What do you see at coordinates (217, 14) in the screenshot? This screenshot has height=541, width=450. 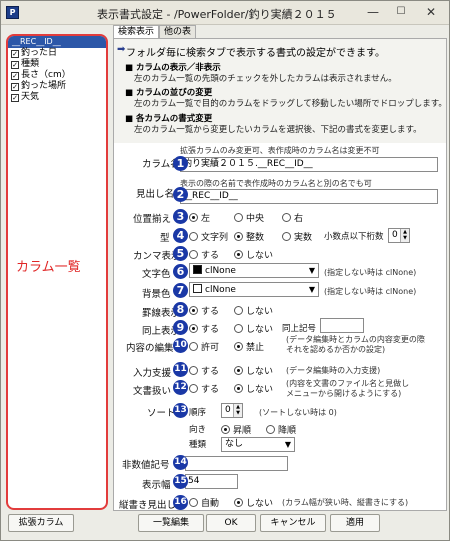 I see `window-title: 表示書式設定 - /PowerFolder/釣り実績２０１５` at bounding box center [217, 14].